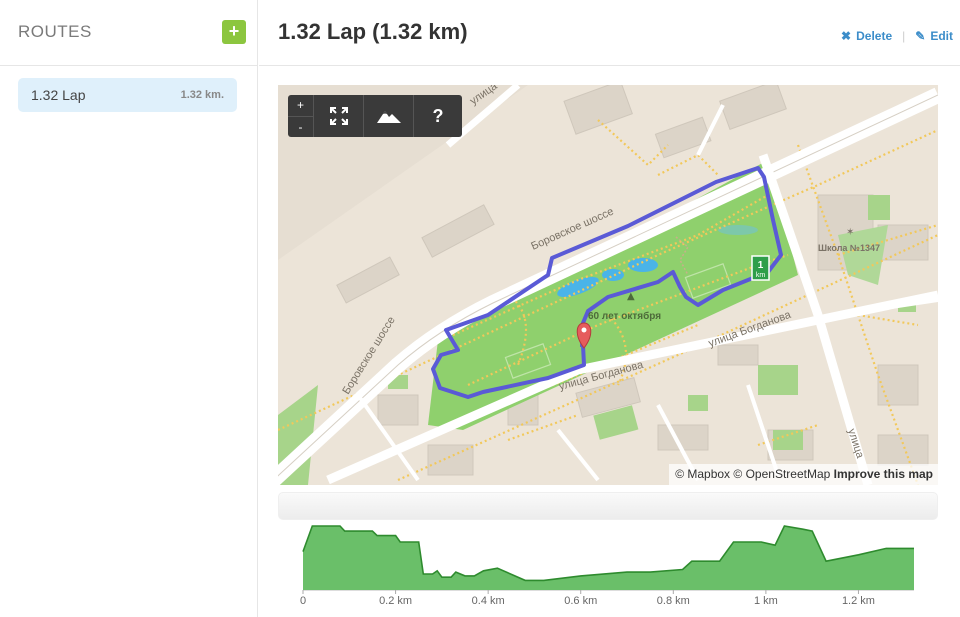  I want to click on pencil-icon: ✎, so click(920, 36).